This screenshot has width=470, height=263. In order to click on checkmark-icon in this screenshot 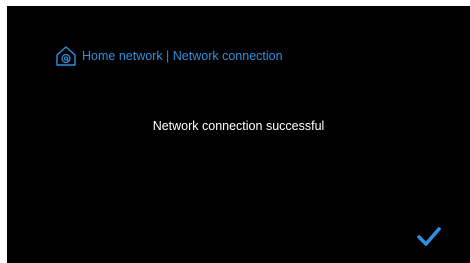, I will do `click(429, 237)`.